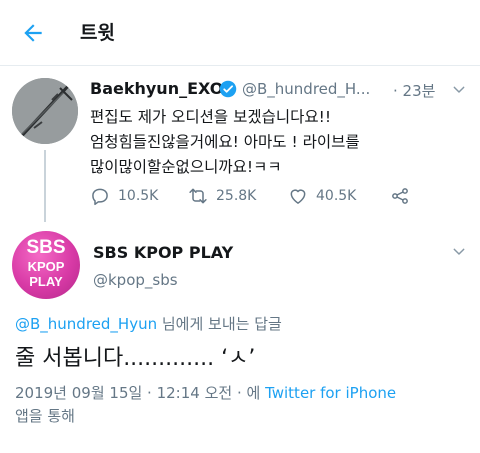 The width and height of the screenshot is (480, 453). What do you see at coordinates (97, 33) in the screenshot?
I see `page-title: 트윗` at bounding box center [97, 33].